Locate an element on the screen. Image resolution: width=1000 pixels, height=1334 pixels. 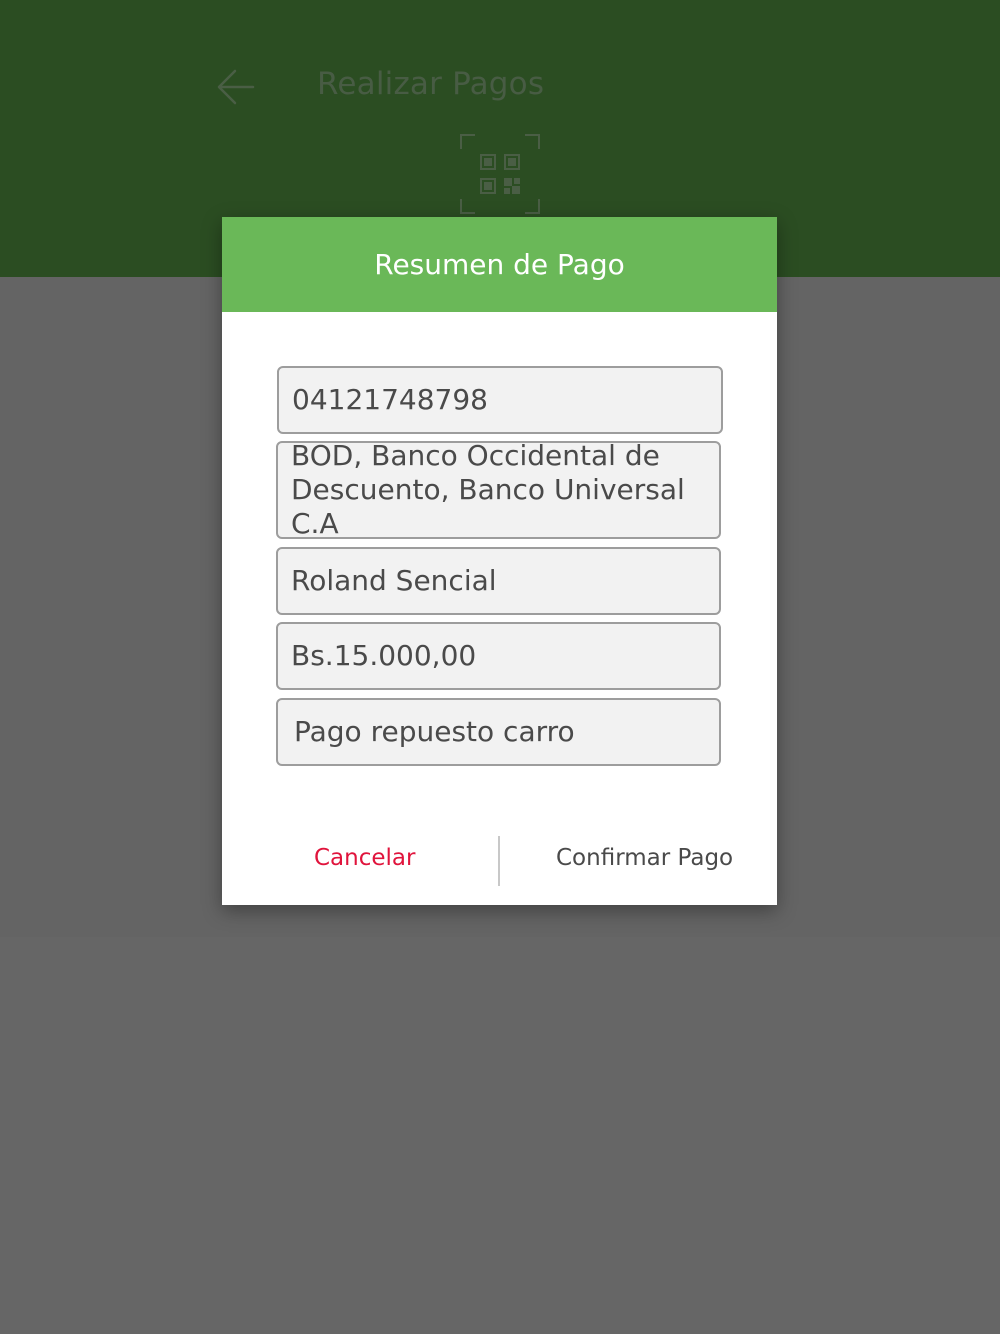
phone-field: 04121748798 is located at coordinates (500, 400).